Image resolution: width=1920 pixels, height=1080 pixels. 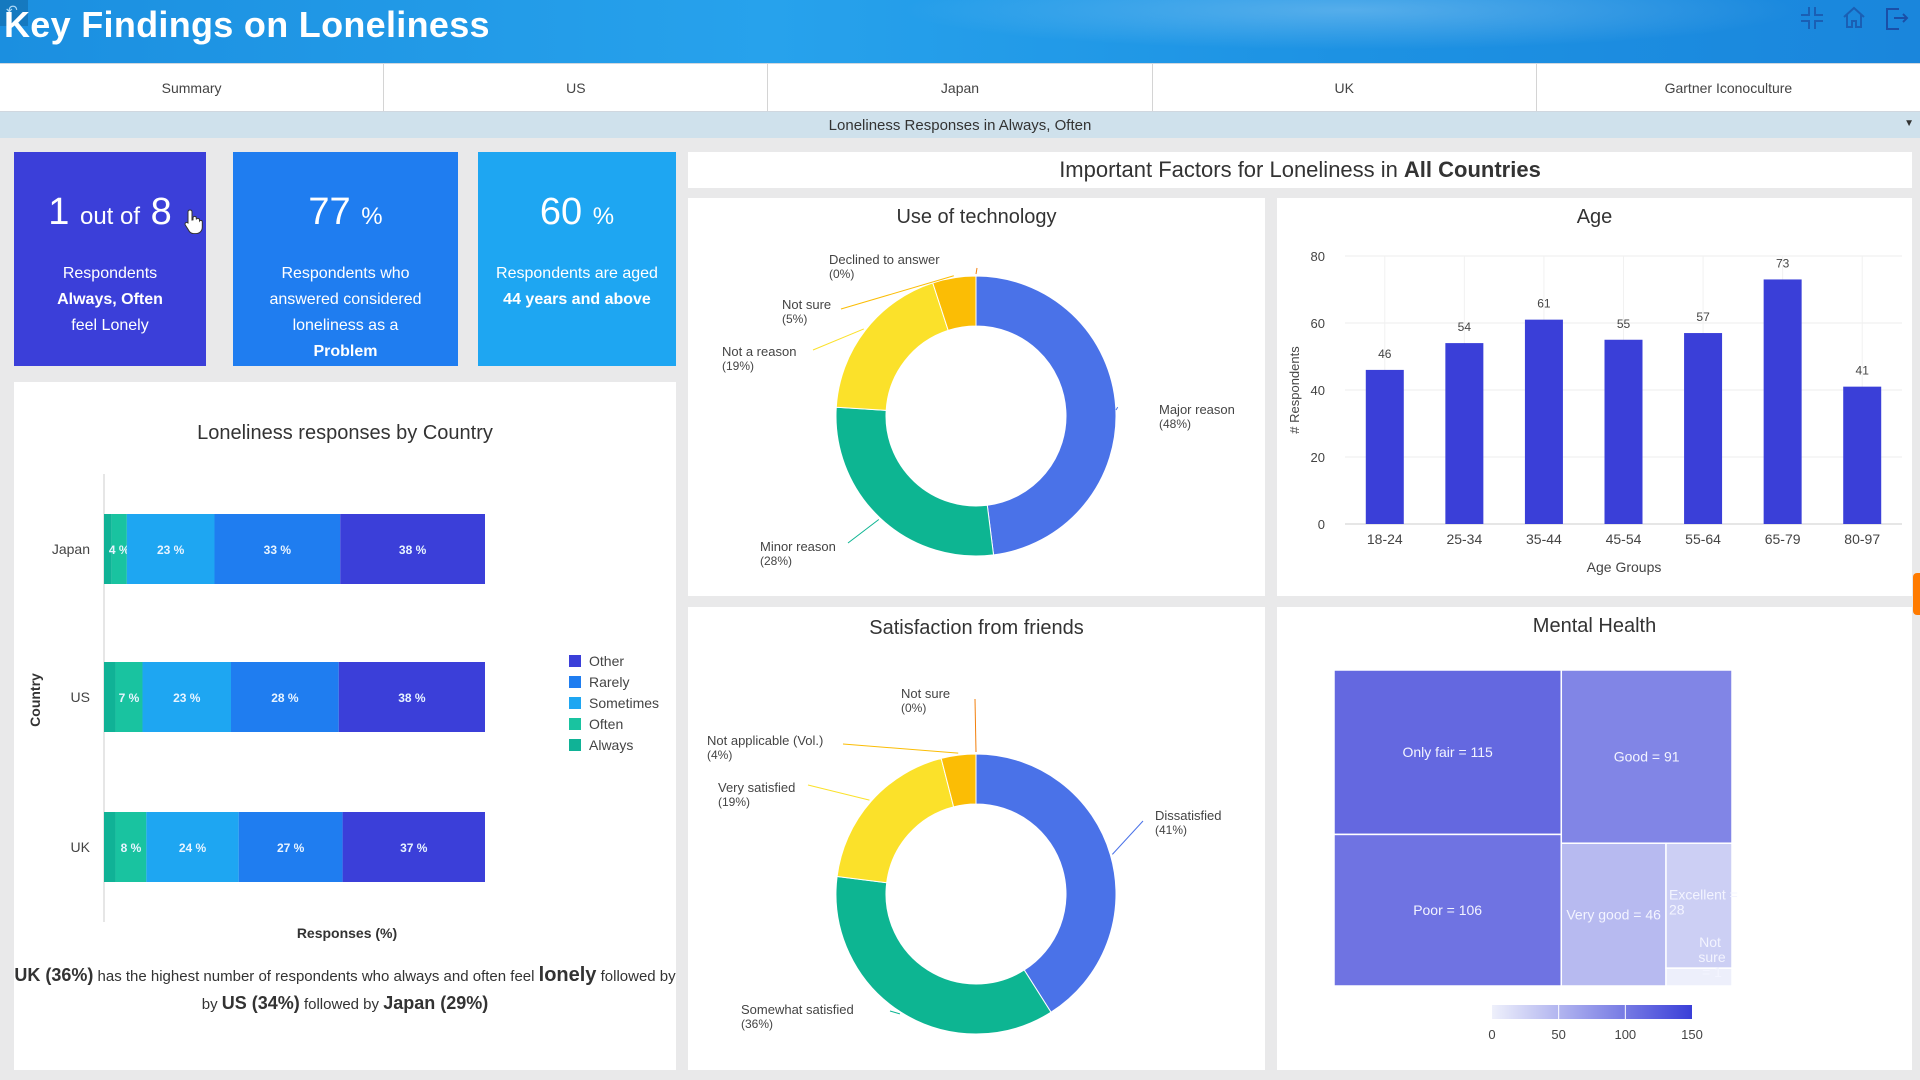 What do you see at coordinates (607, 660) in the screenshot?
I see `legend-label: Other` at bounding box center [607, 660].